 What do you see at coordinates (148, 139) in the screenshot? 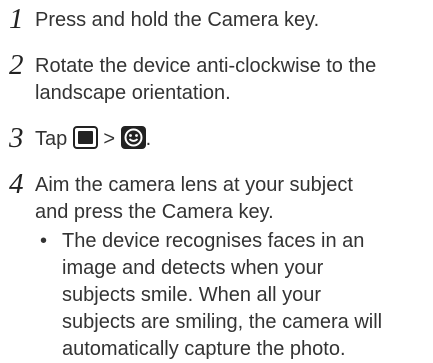
I see `step-period: .` at bounding box center [148, 139].